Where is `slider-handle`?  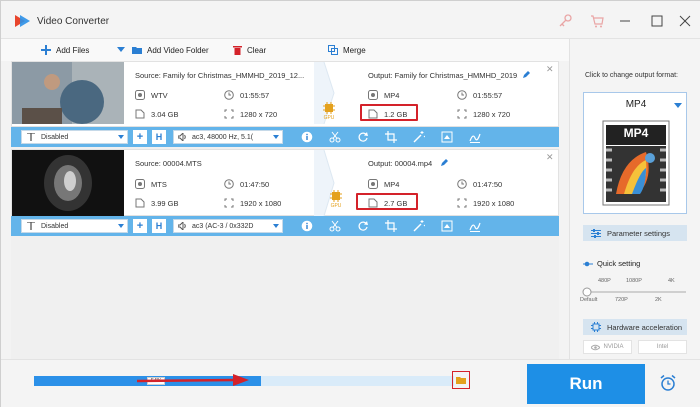
slider-handle is located at coordinates (587, 292).